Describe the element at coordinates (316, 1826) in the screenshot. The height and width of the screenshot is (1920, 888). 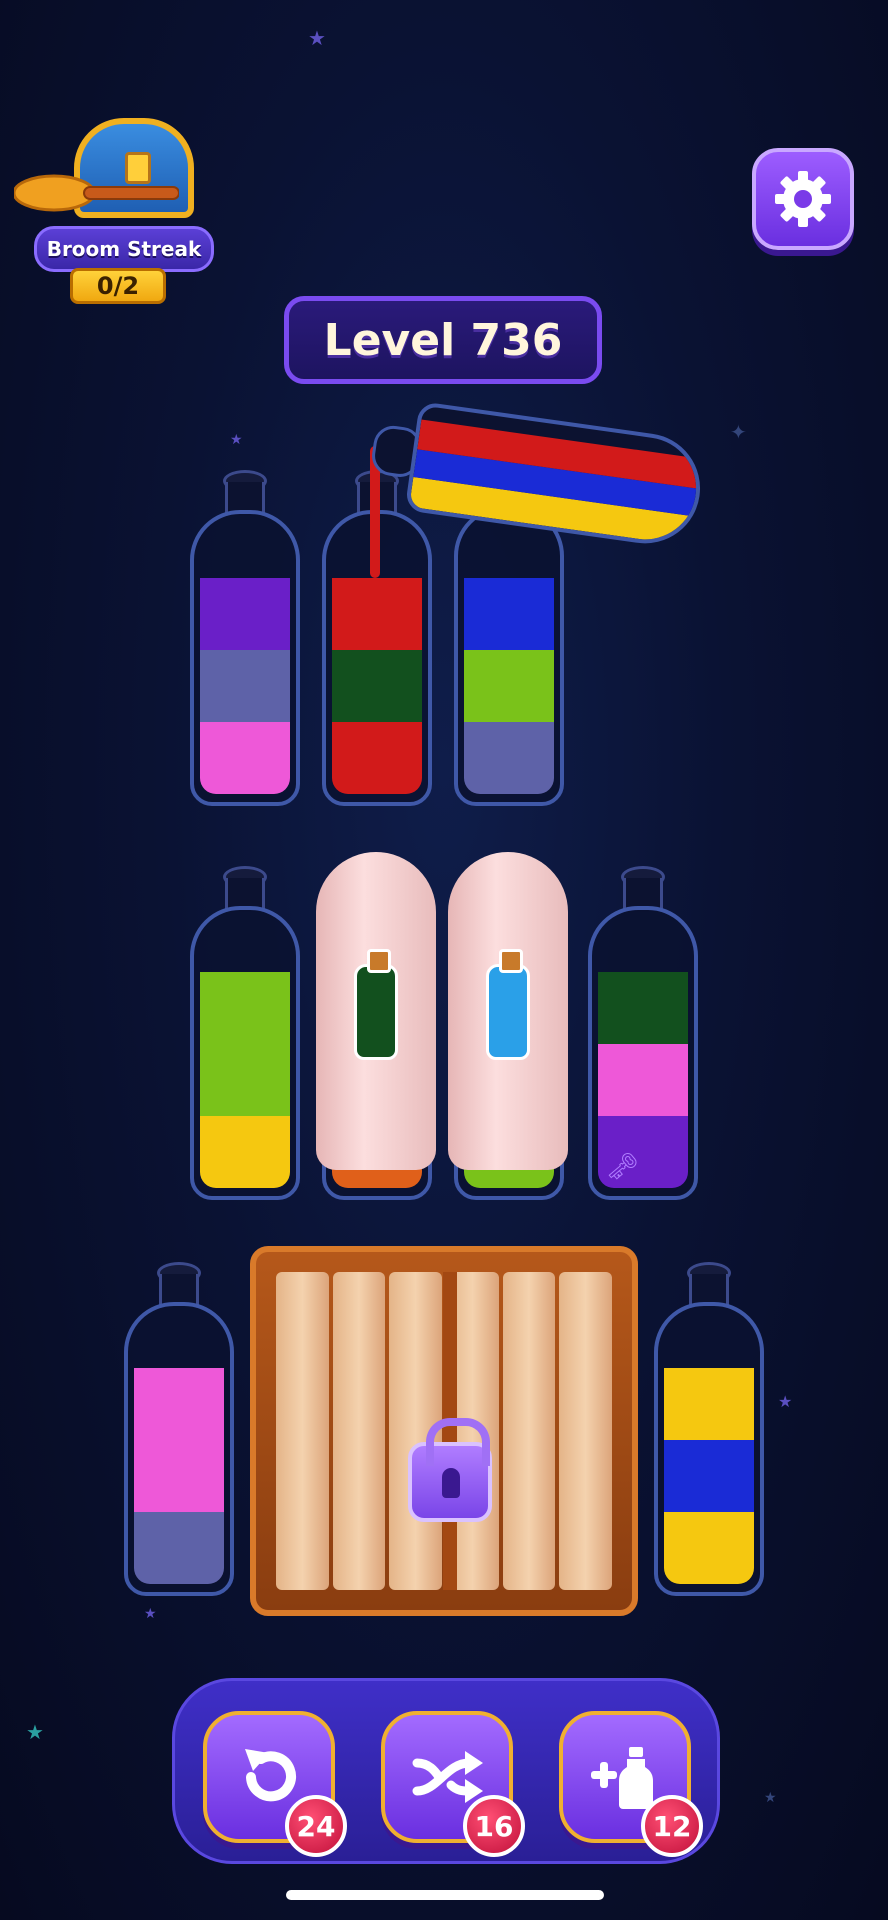
I see `undo-count-badge: 24` at that location.